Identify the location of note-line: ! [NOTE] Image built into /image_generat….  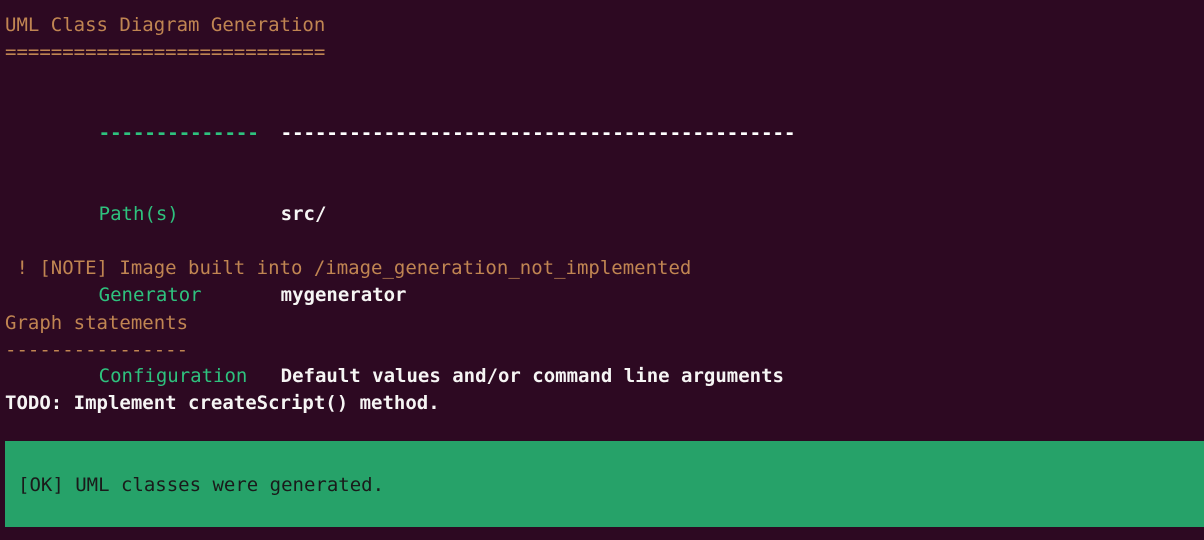
(348, 268).